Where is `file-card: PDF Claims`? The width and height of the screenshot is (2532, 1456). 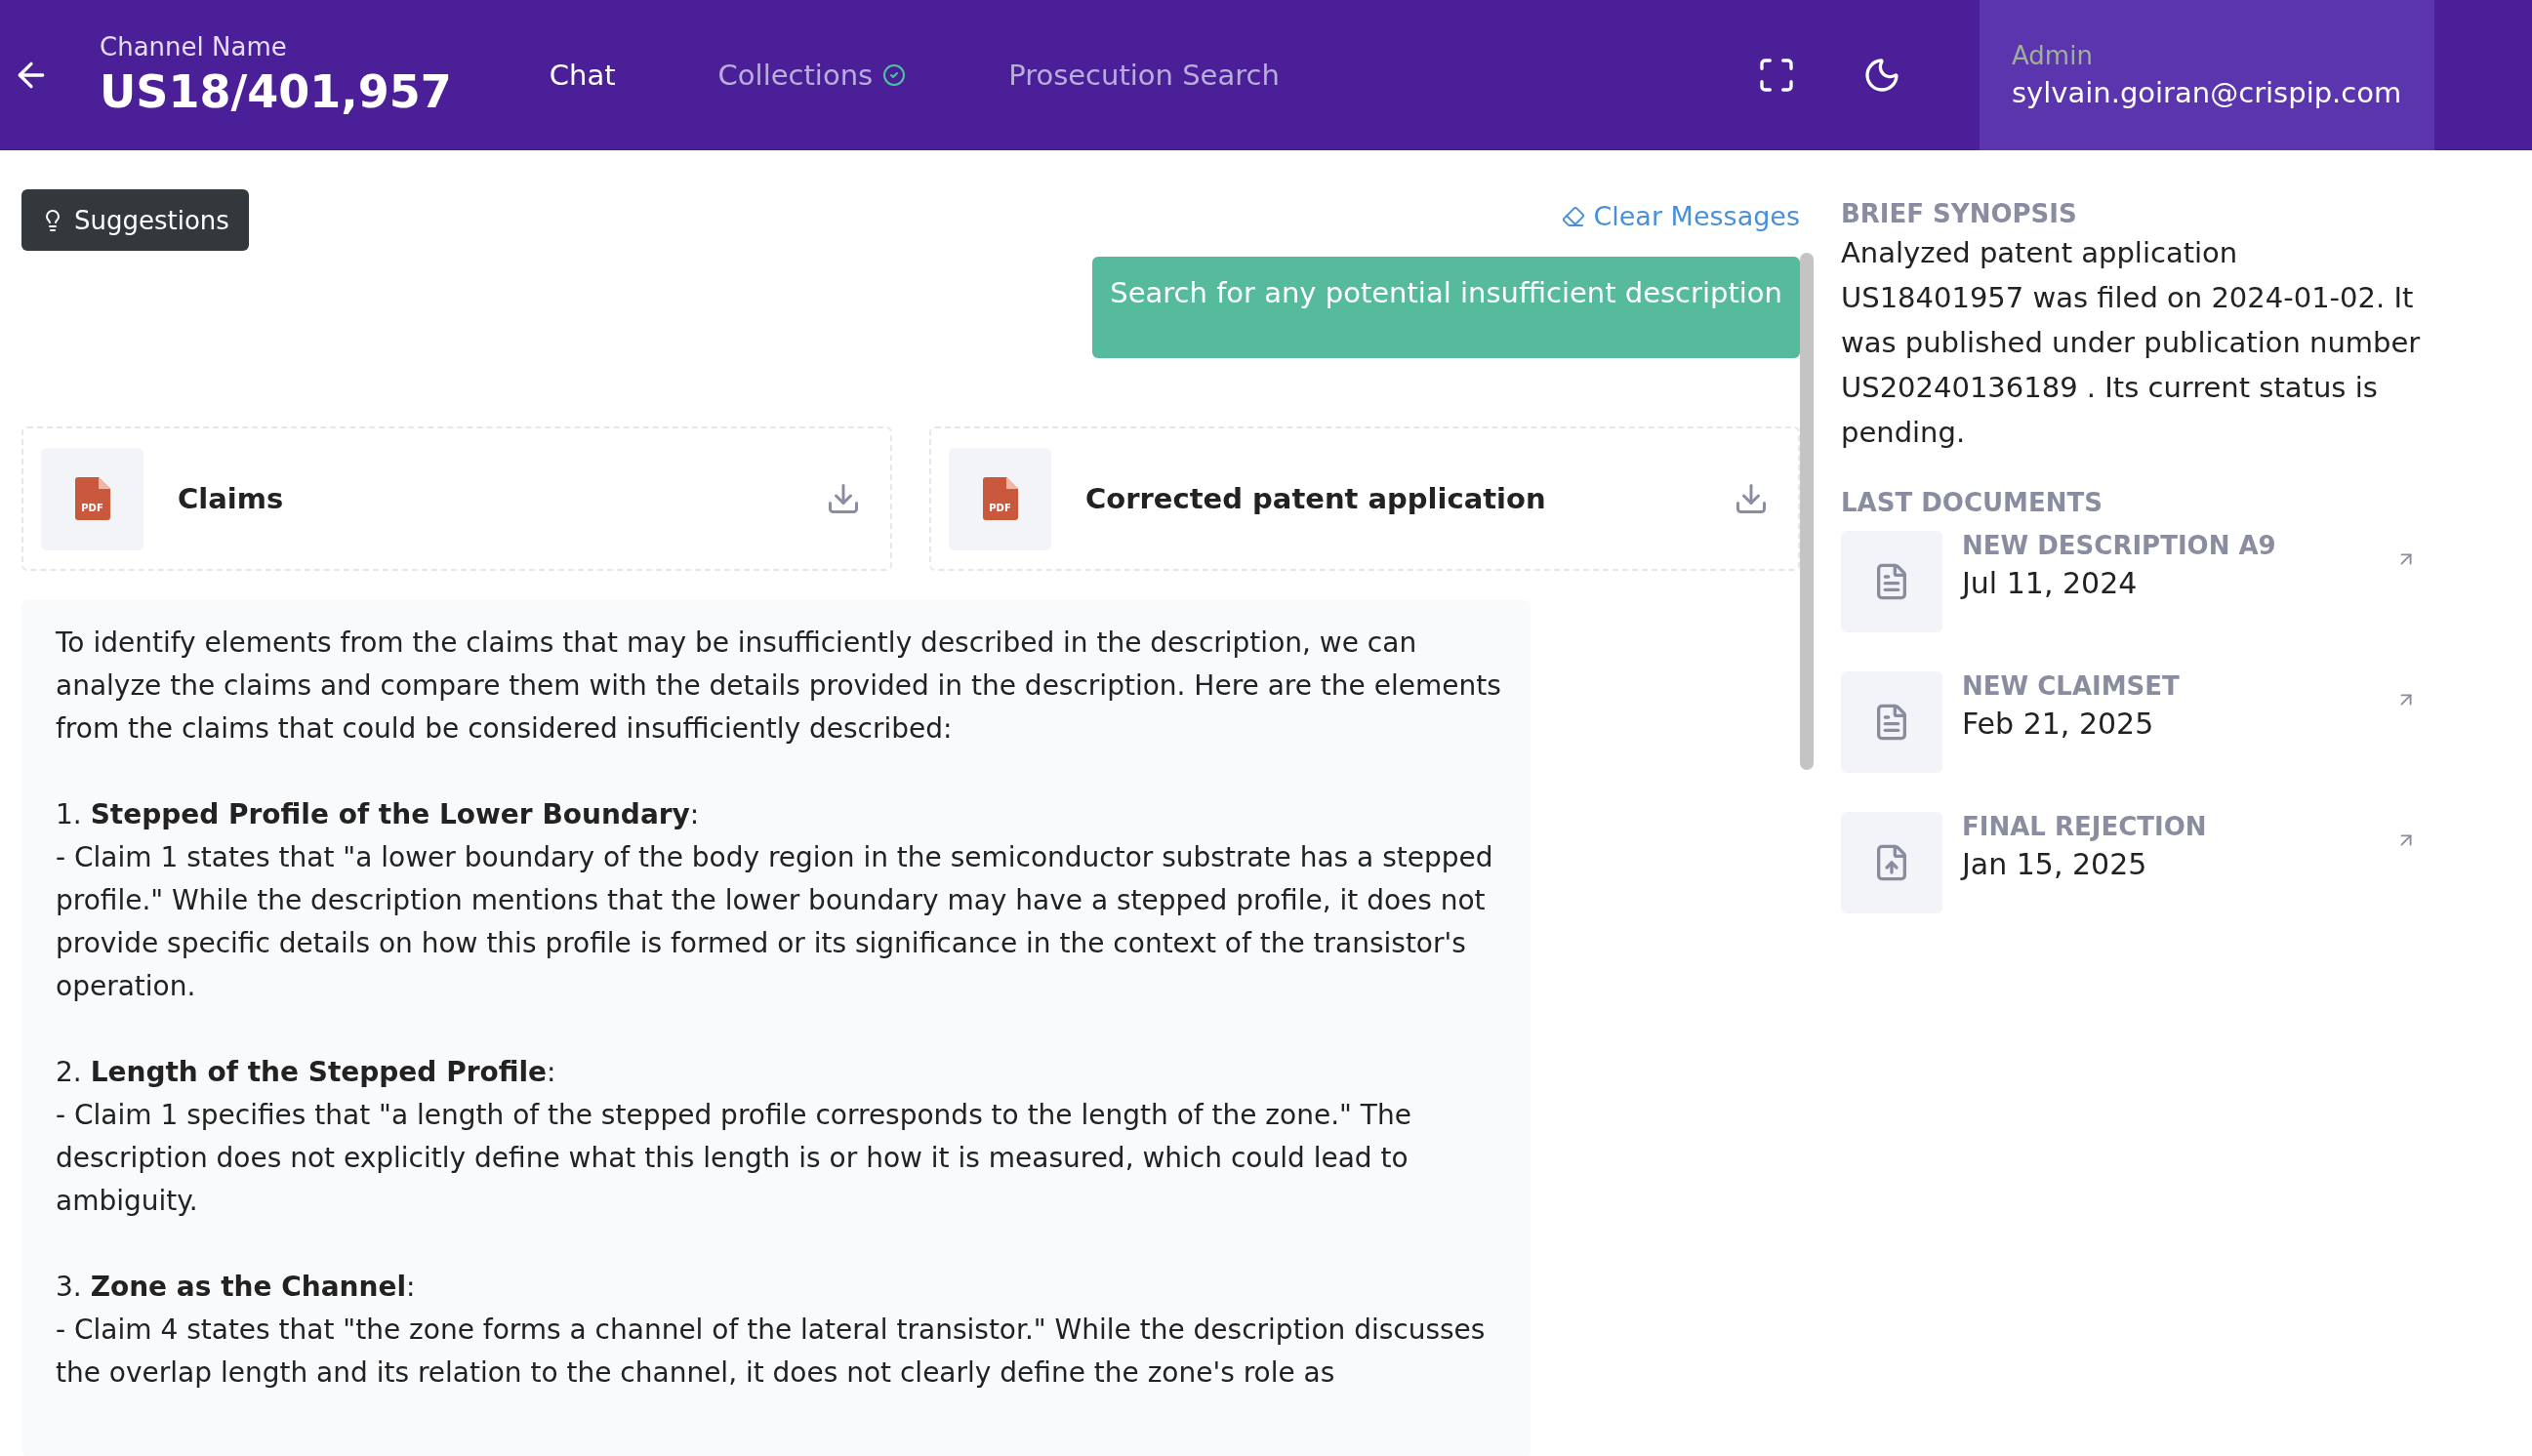
file-card: PDF Claims is located at coordinates (456, 498).